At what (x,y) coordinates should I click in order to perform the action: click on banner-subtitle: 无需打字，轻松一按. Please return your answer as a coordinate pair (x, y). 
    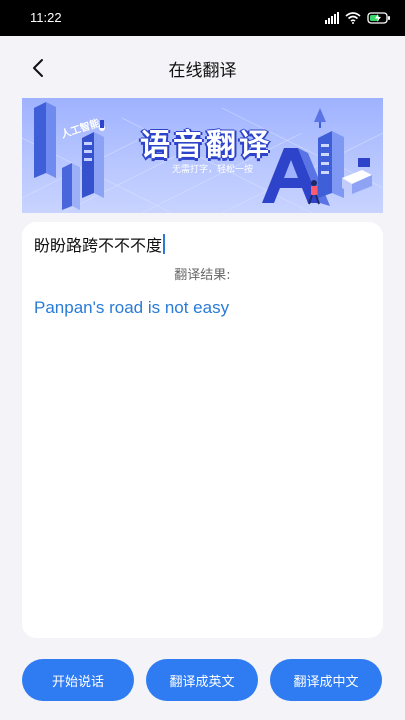
    Looking at the image, I should click on (213, 170).